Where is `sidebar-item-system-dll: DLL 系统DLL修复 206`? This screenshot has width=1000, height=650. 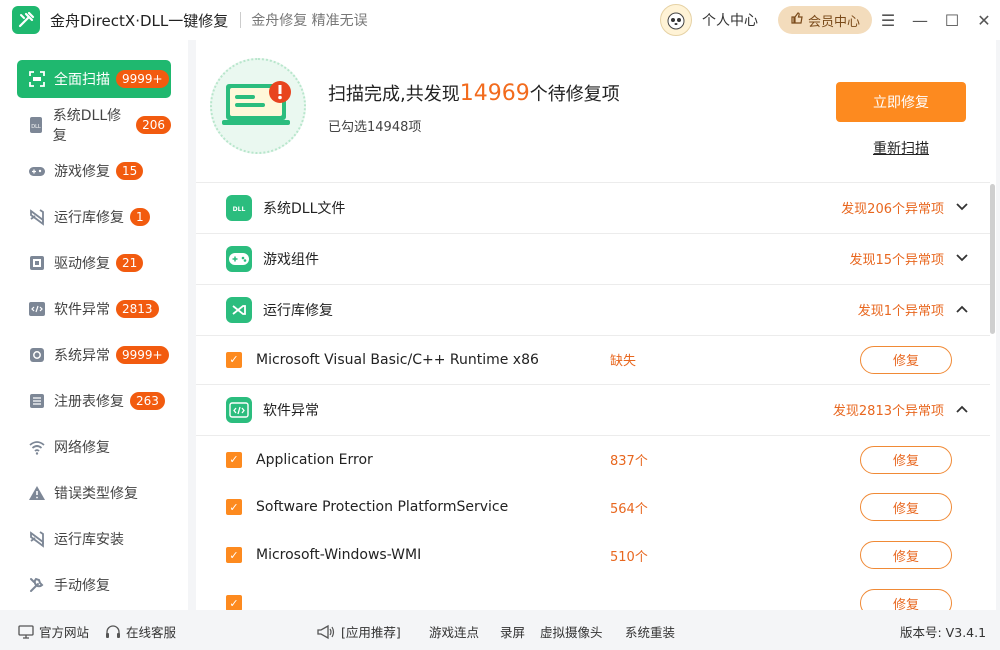
sidebar-item-system-dll: DLL 系统DLL修复 206 is located at coordinates (94, 125).